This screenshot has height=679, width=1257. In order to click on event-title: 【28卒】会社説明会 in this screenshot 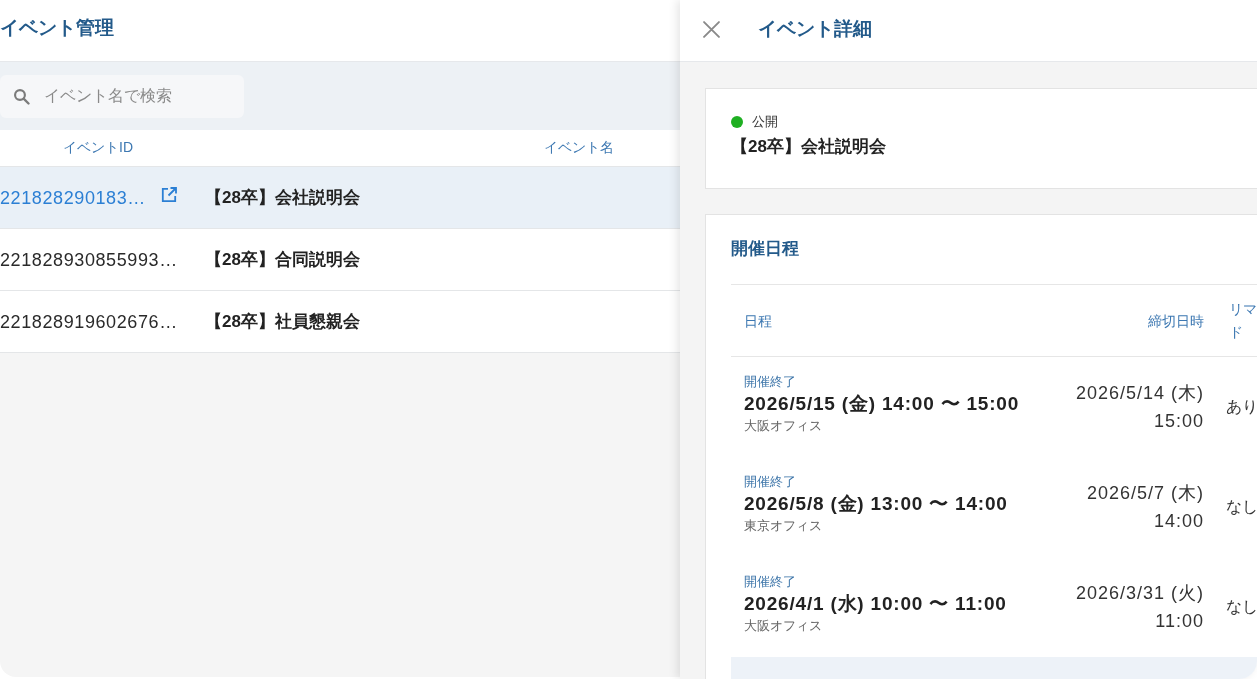, I will do `click(808, 147)`.